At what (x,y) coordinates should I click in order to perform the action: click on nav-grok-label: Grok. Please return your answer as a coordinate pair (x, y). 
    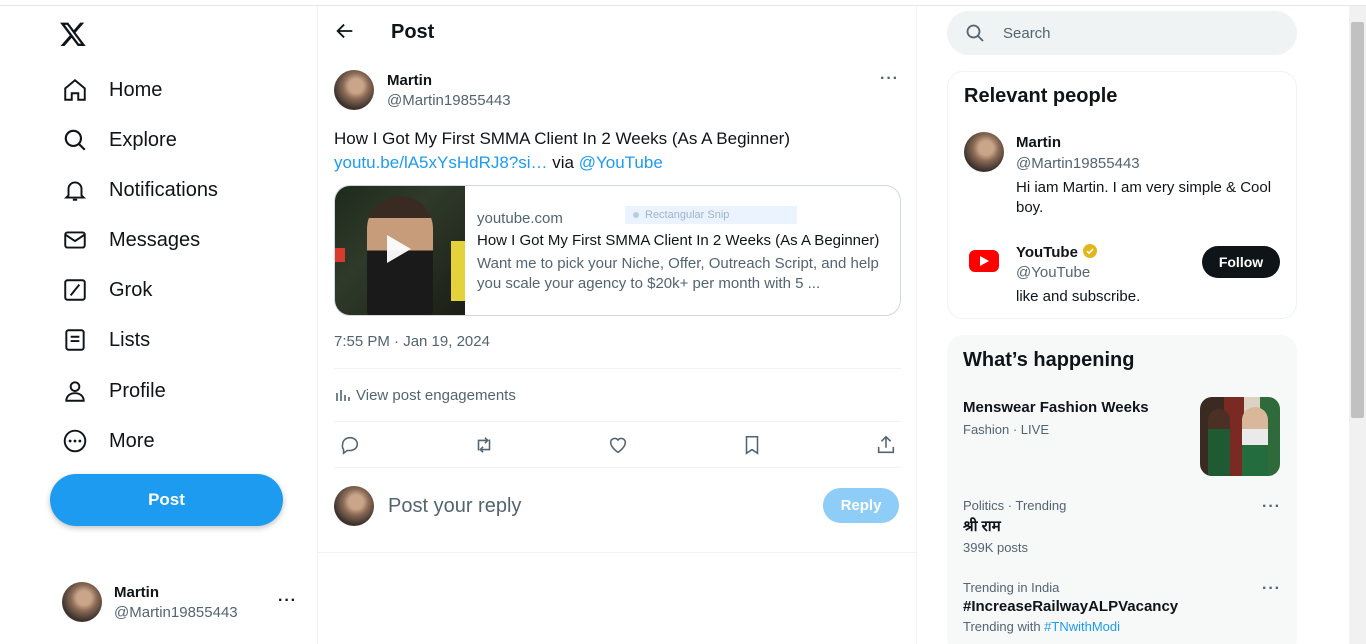
    Looking at the image, I should click on (131, 289).